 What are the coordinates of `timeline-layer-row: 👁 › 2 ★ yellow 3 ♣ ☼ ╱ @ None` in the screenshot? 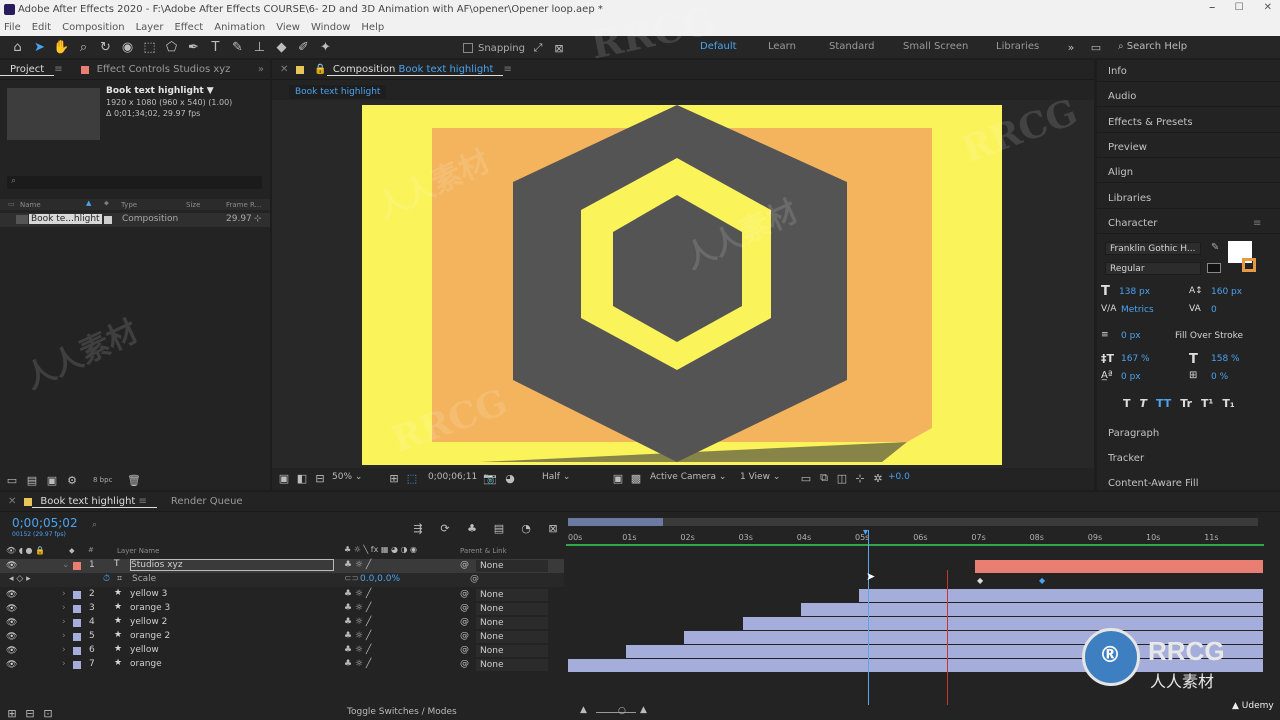 It's located at (282, 595).